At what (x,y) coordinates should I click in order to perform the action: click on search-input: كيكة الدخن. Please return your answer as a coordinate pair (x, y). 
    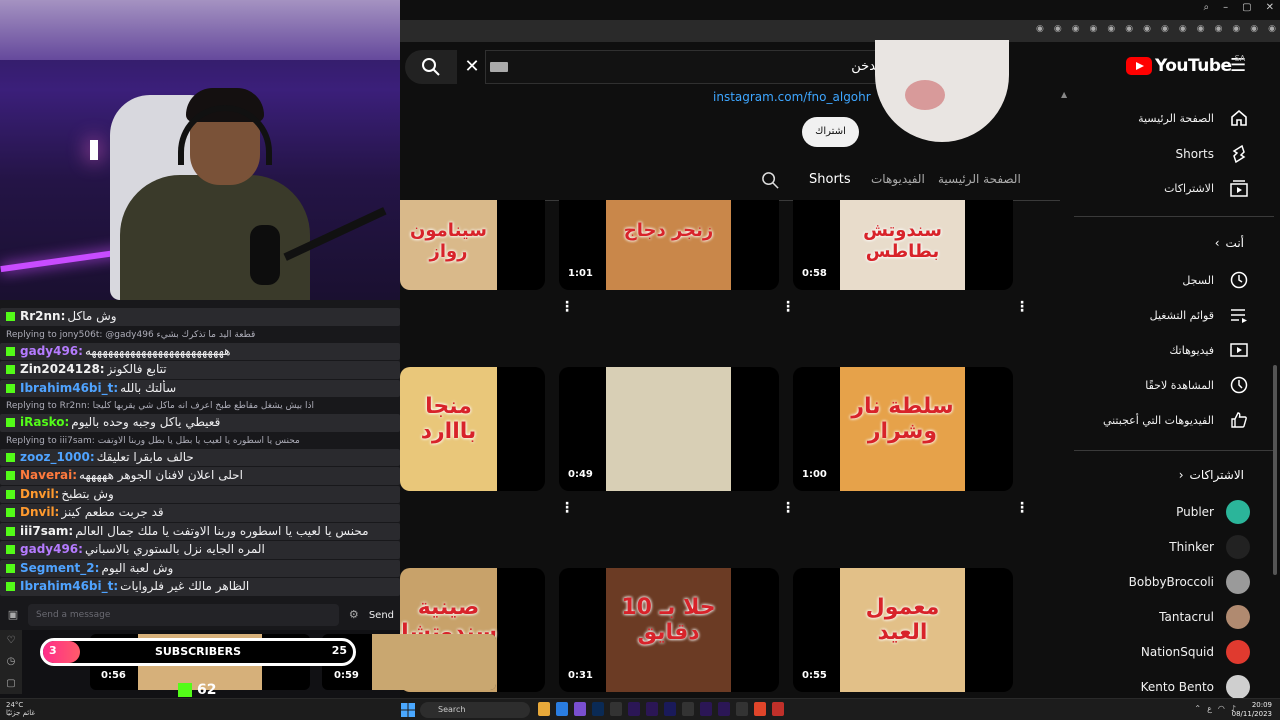
    Looking at the image, I should click on (706, 67).